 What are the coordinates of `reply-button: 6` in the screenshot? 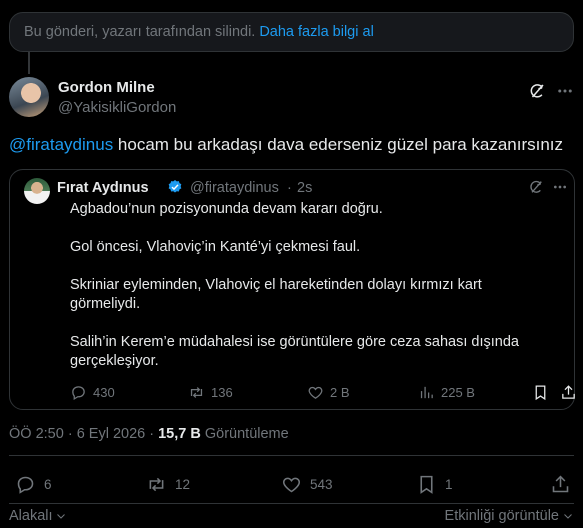 It's located at (33, 484).